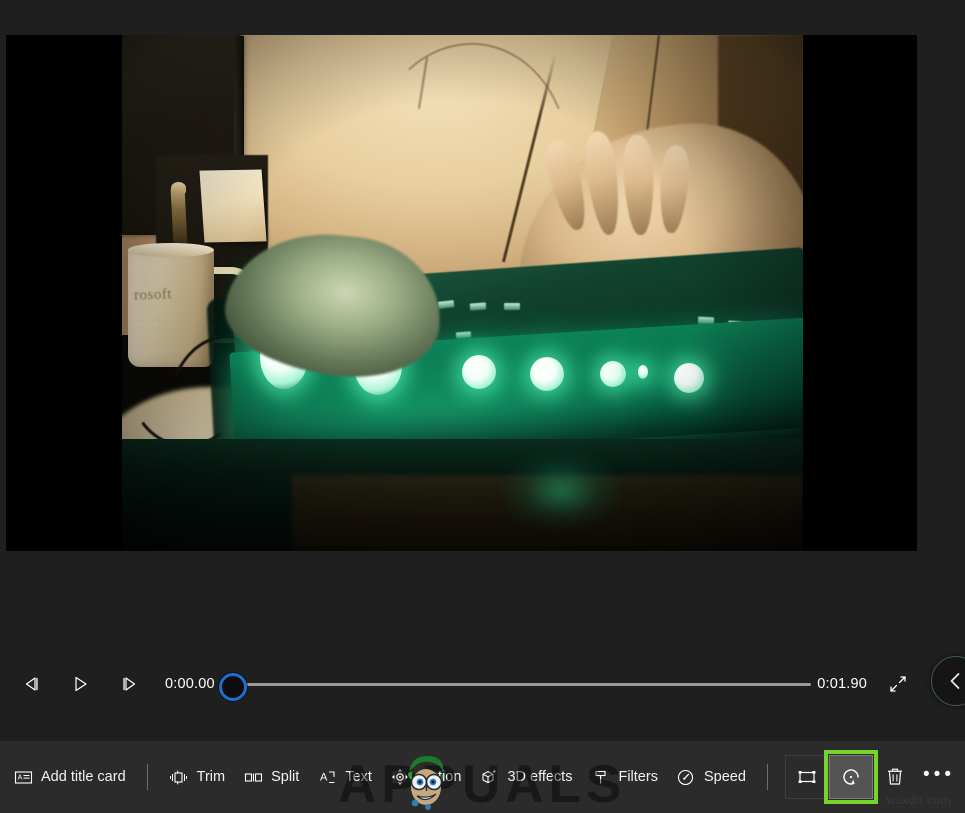 The image size is (965, 813). I want to click on scene-pen, so click(179, 216).